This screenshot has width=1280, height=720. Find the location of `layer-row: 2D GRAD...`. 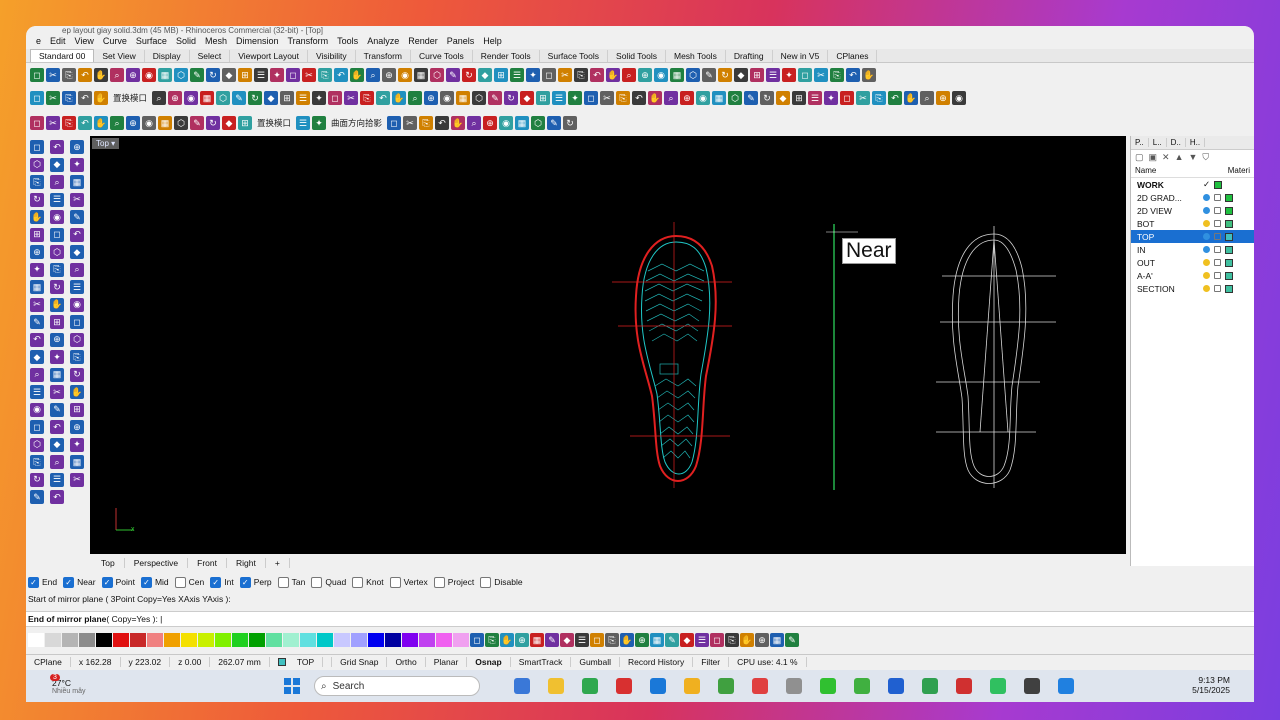

layer-row: 2D GRAD... is located at coordinates (1192, 197).